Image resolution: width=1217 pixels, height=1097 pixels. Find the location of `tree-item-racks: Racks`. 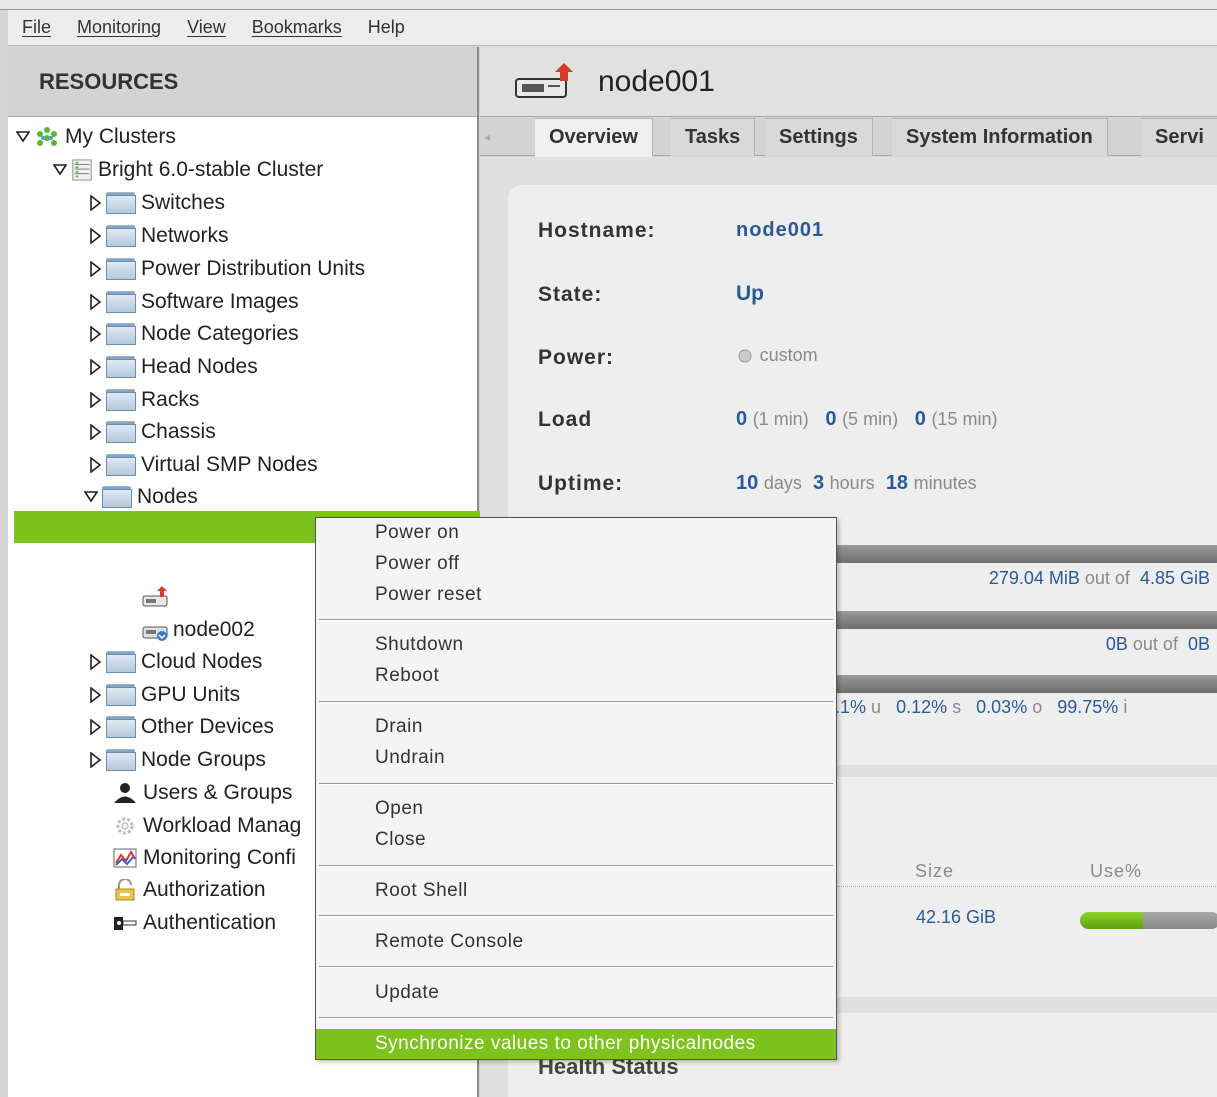

tree-item-racks: Racks is located at coordinates (143, 400).